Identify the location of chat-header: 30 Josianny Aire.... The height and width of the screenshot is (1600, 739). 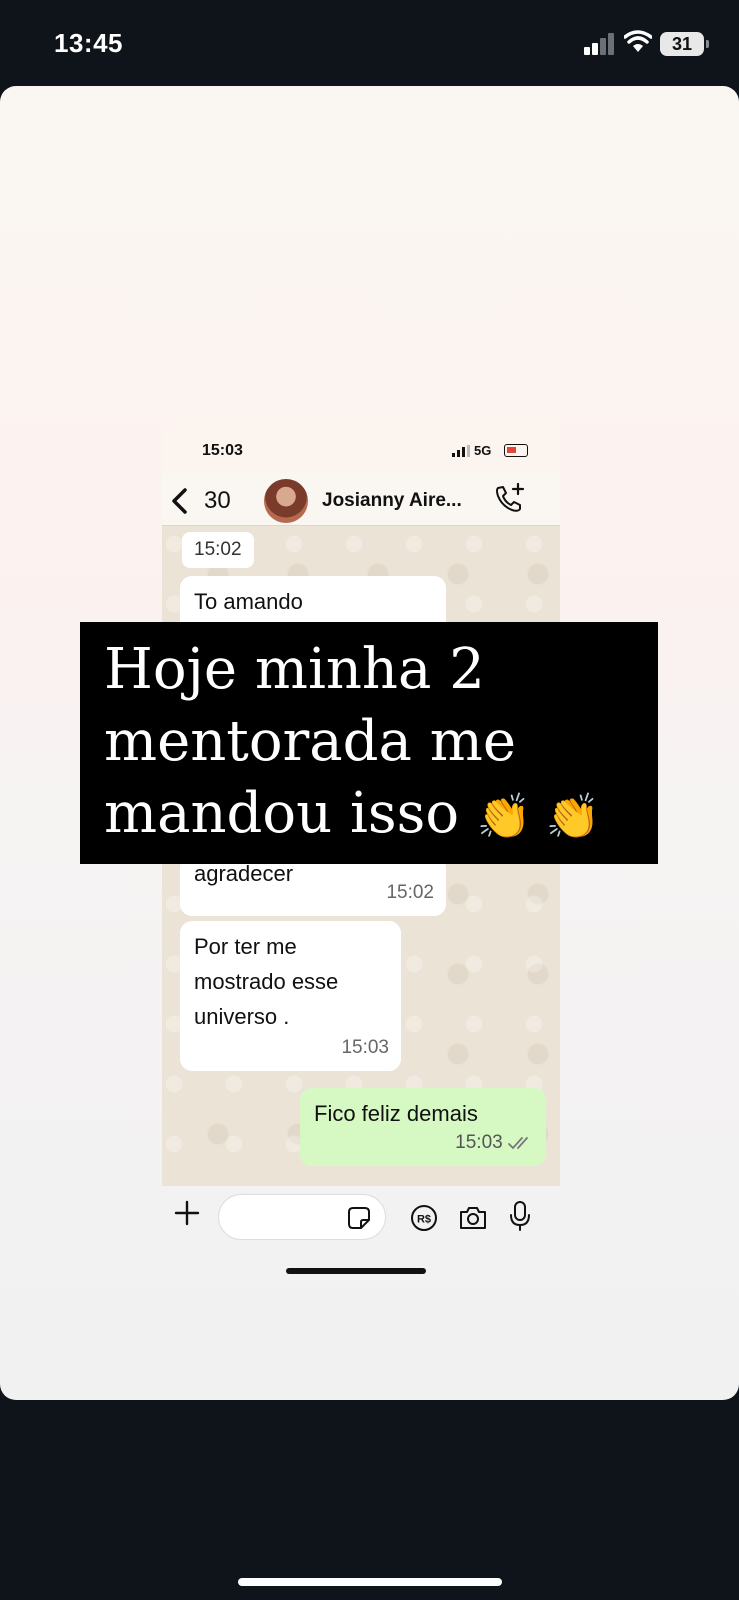
(361, 500).